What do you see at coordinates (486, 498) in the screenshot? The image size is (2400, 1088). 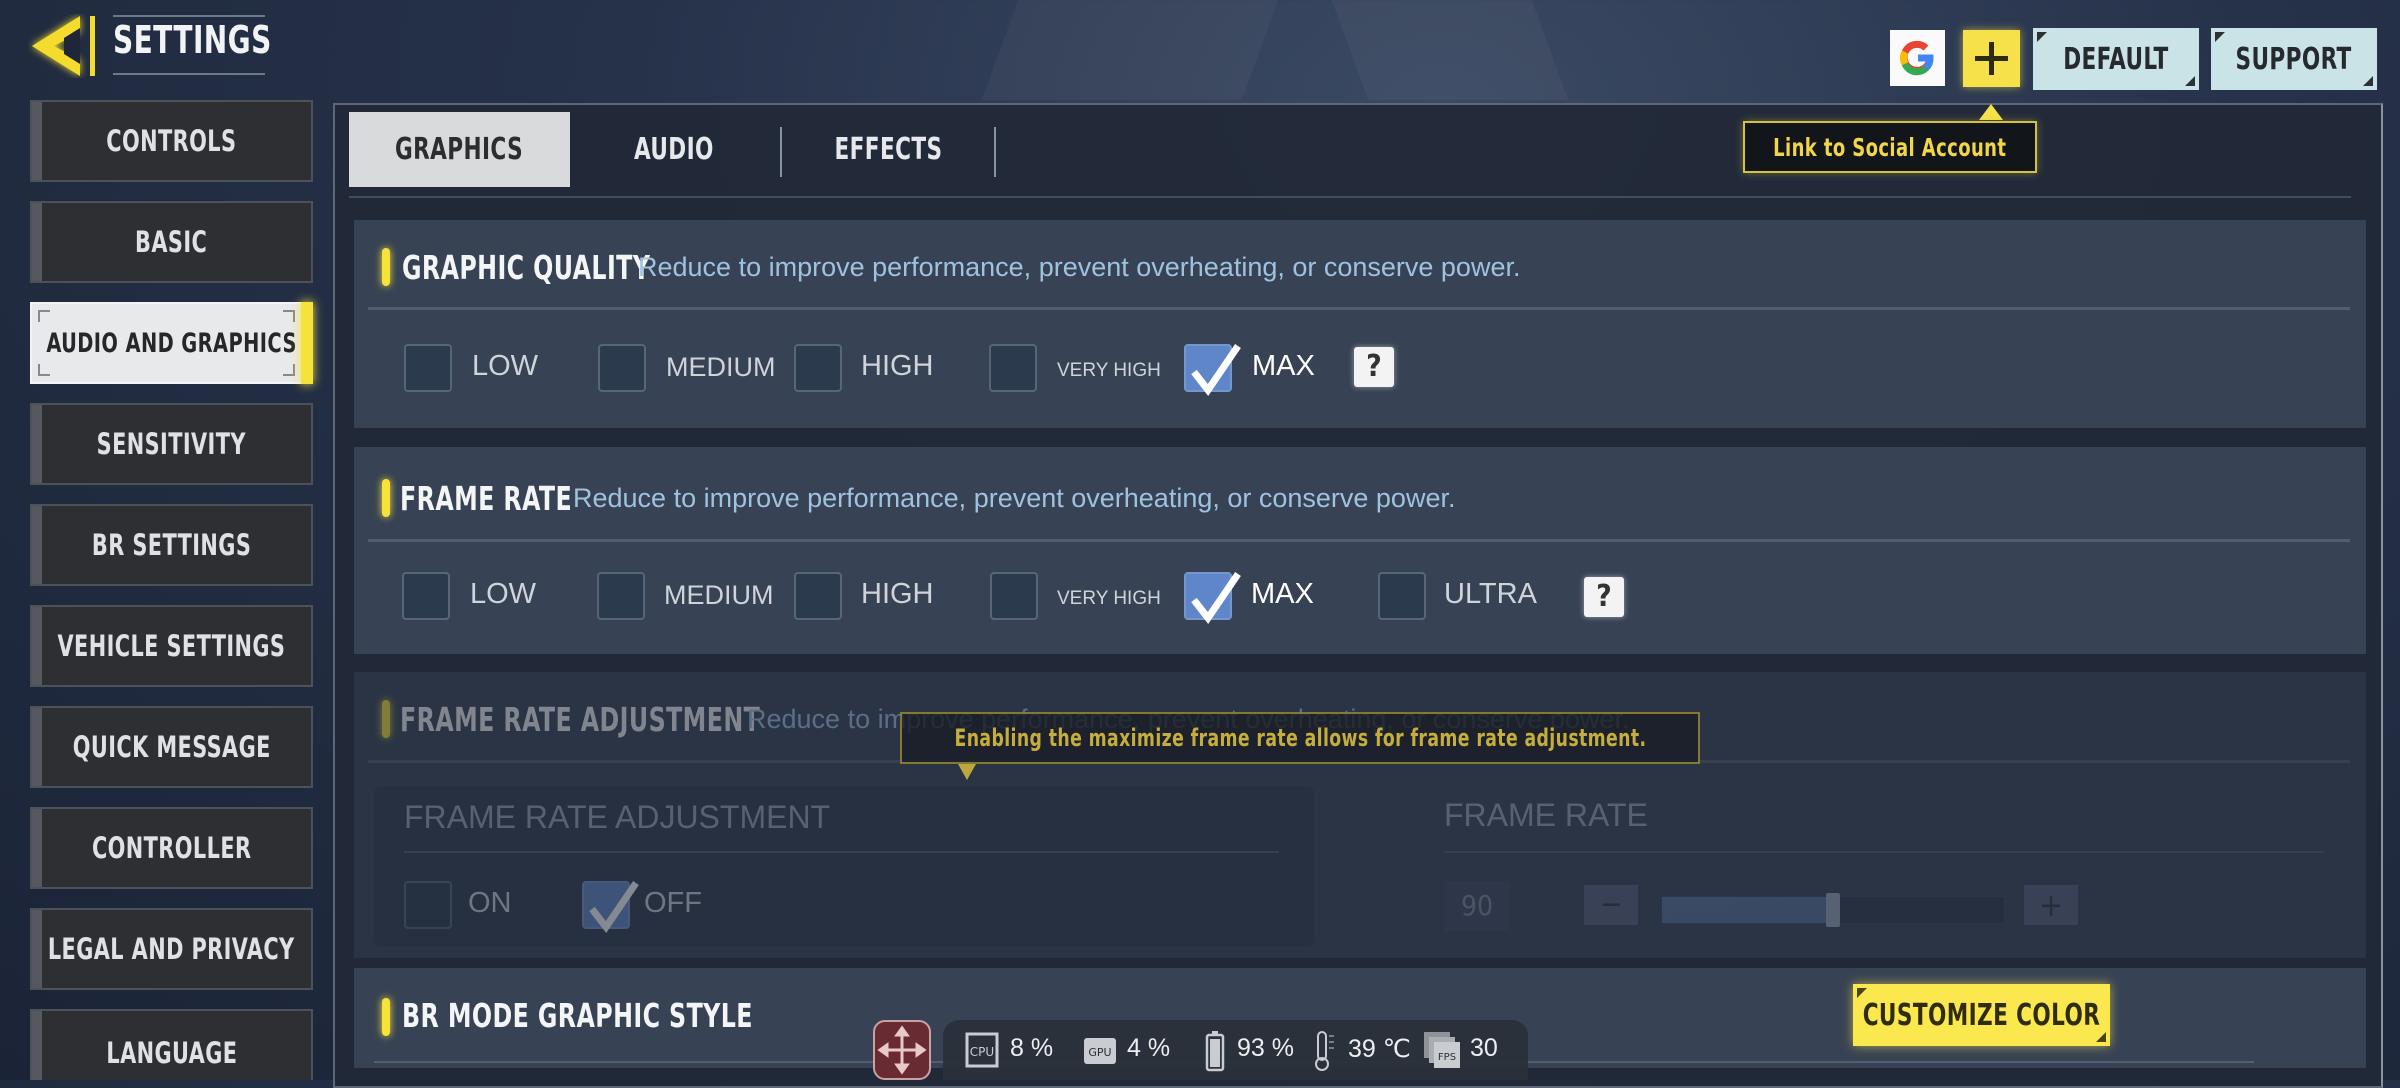 I see `section-title: FRAME RATE` at bounding box center [486, 498].